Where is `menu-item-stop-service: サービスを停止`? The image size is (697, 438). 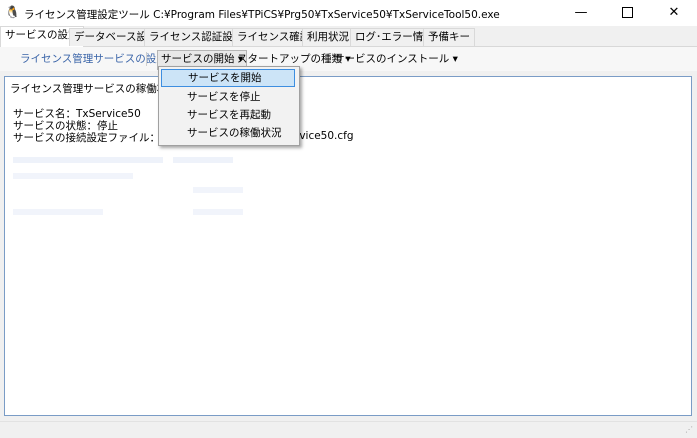
menu-item-stop-service: サービスを停止 is located at coordinates (228, 97).